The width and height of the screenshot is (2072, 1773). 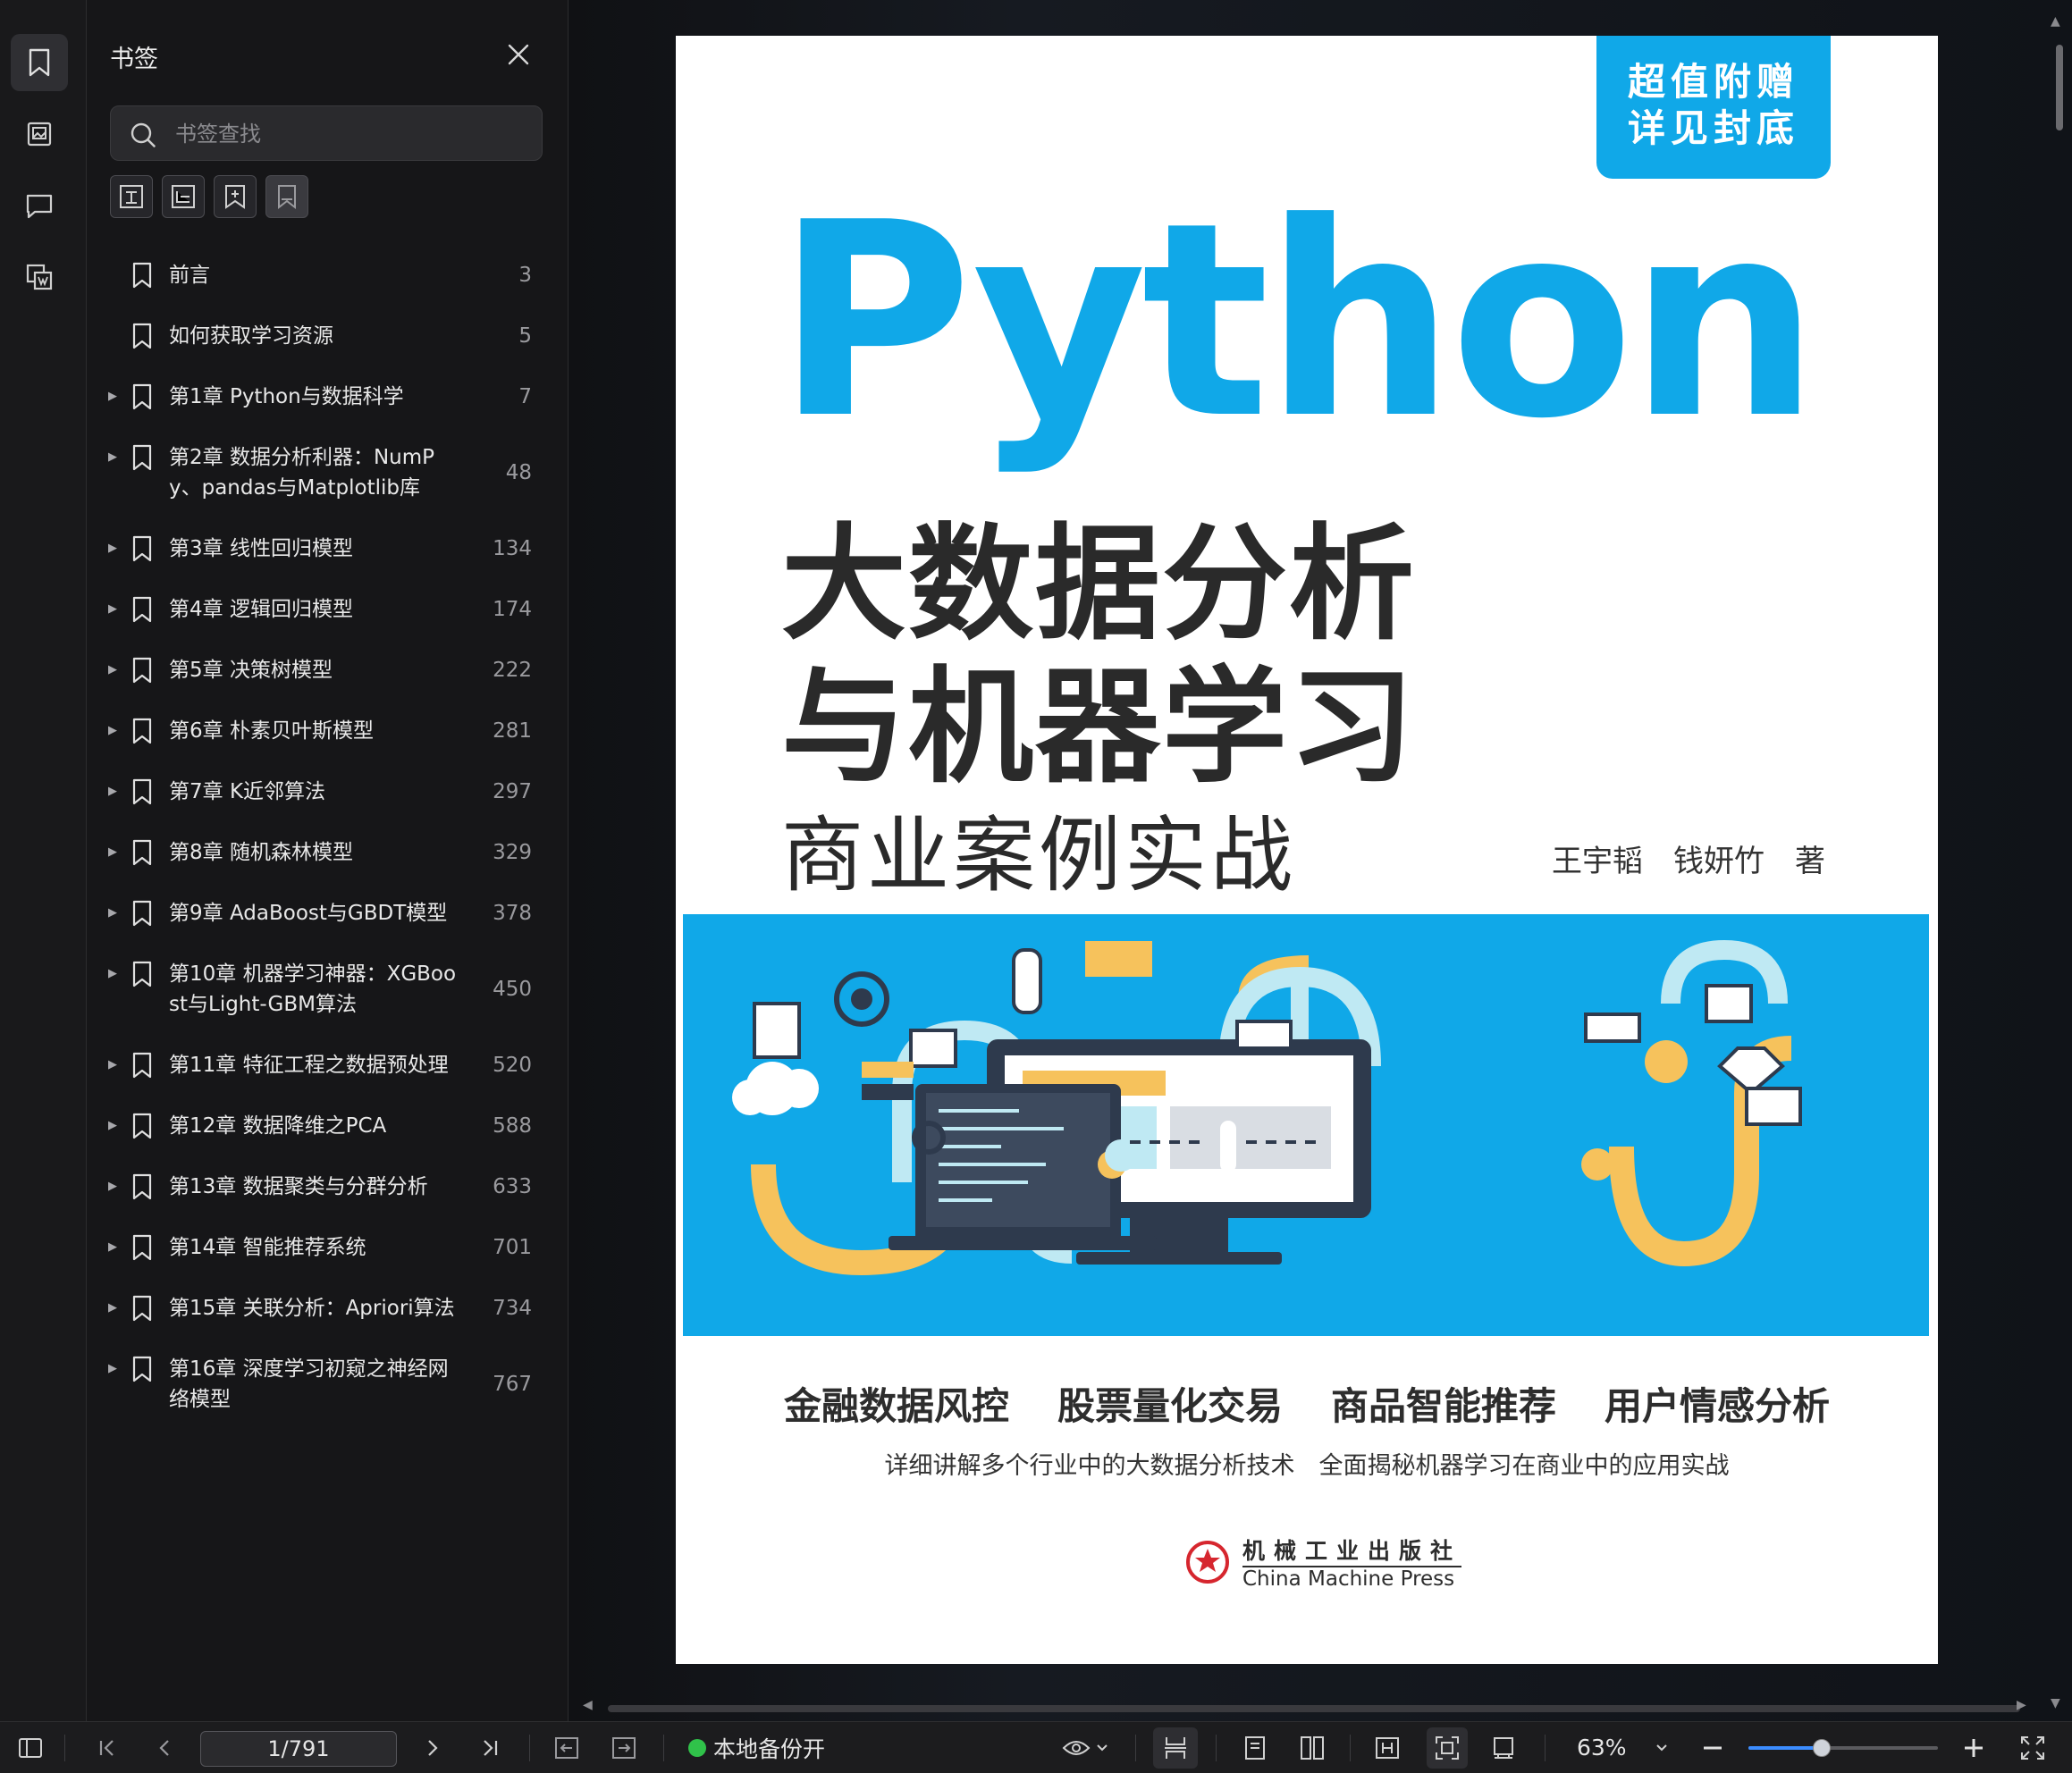 What do you see at coordinates (513, 670) in the screenshot?
I see `bookmark-page-number: 222` at bounding box center [513, 670].